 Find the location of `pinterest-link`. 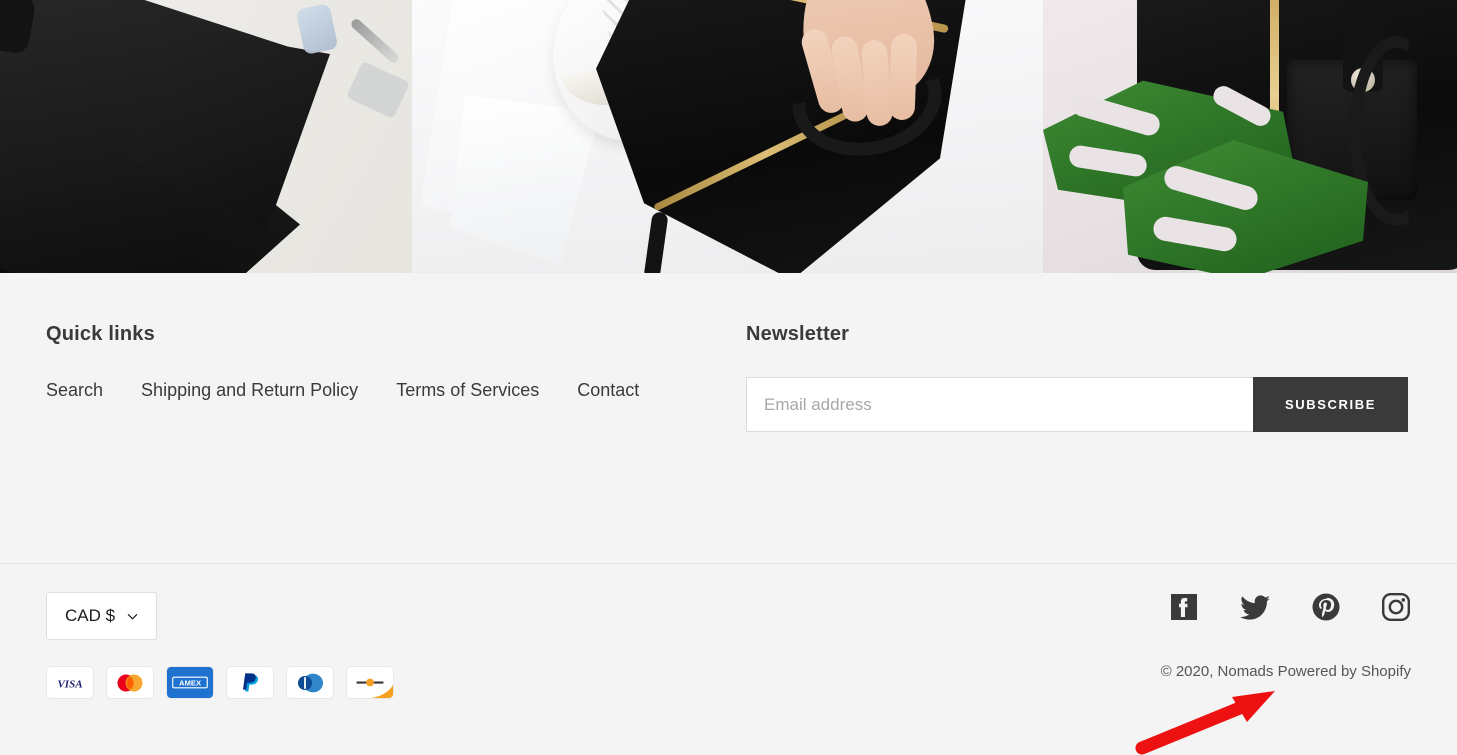

pinterest-link is located at coordinates (1326, 609).